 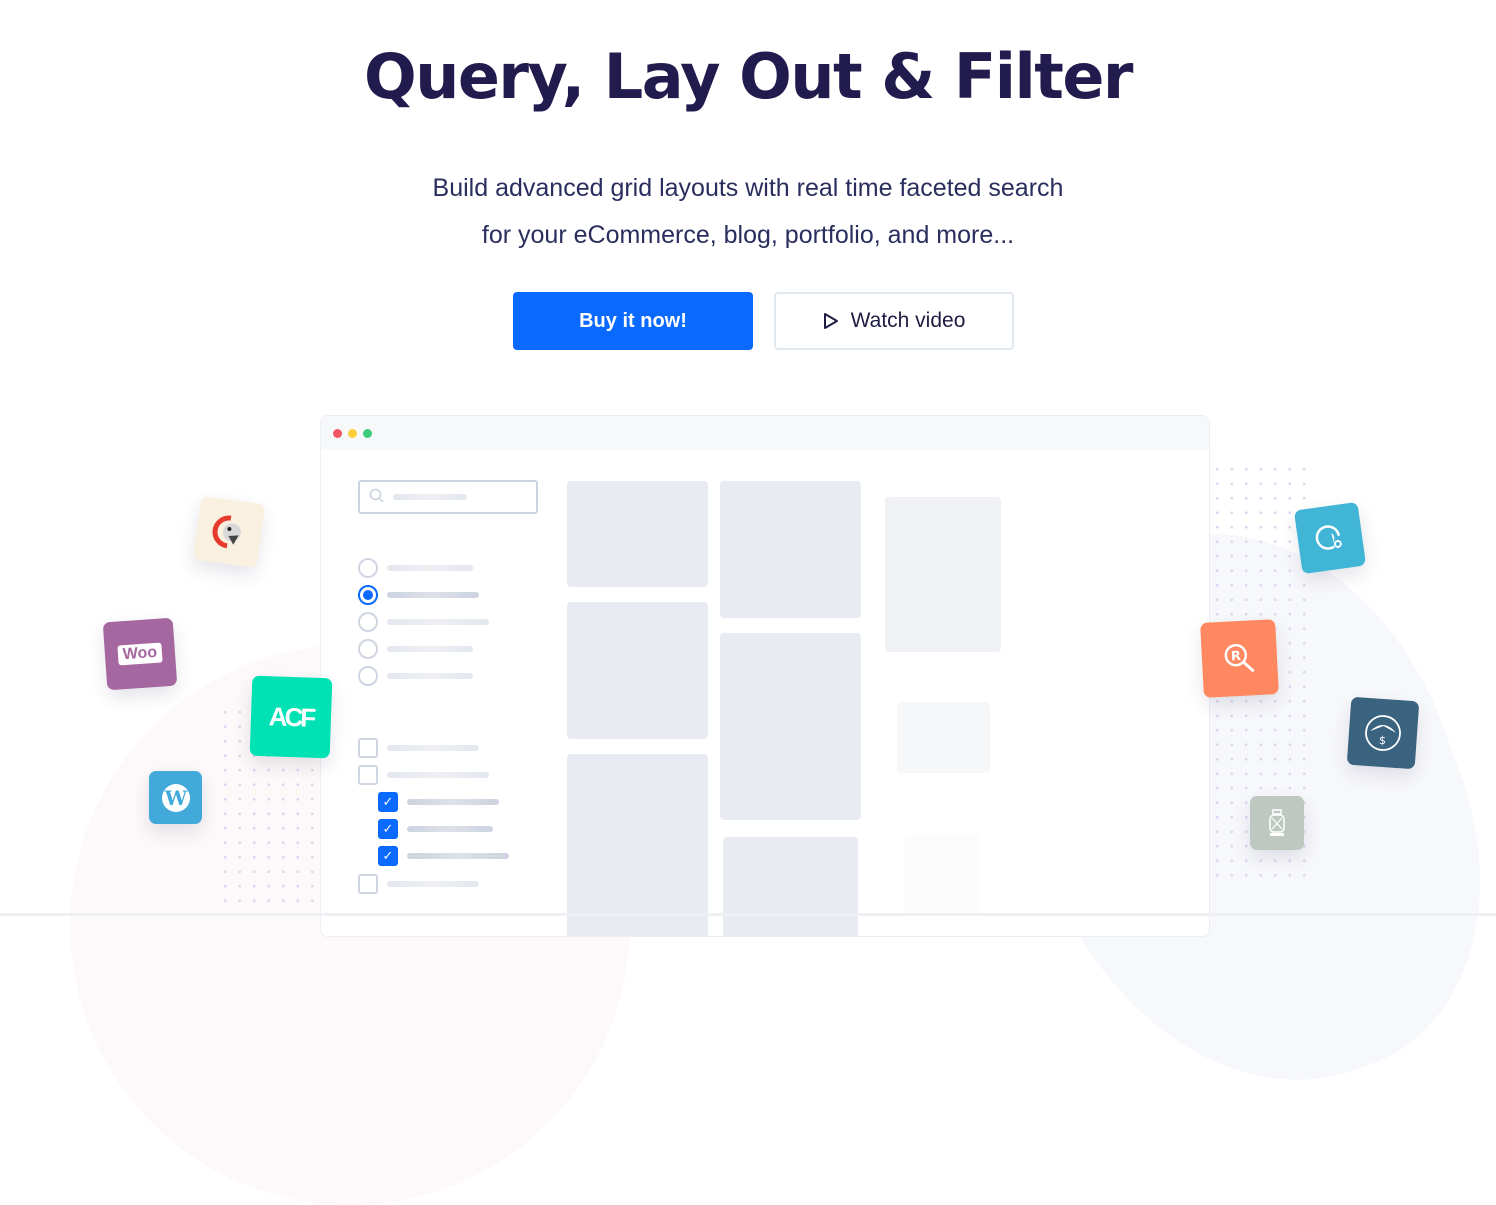 What do you see at coordinates (367, 433) in the screenshot?
I see `window-maximize-dot` at bounding box center [367, 433].